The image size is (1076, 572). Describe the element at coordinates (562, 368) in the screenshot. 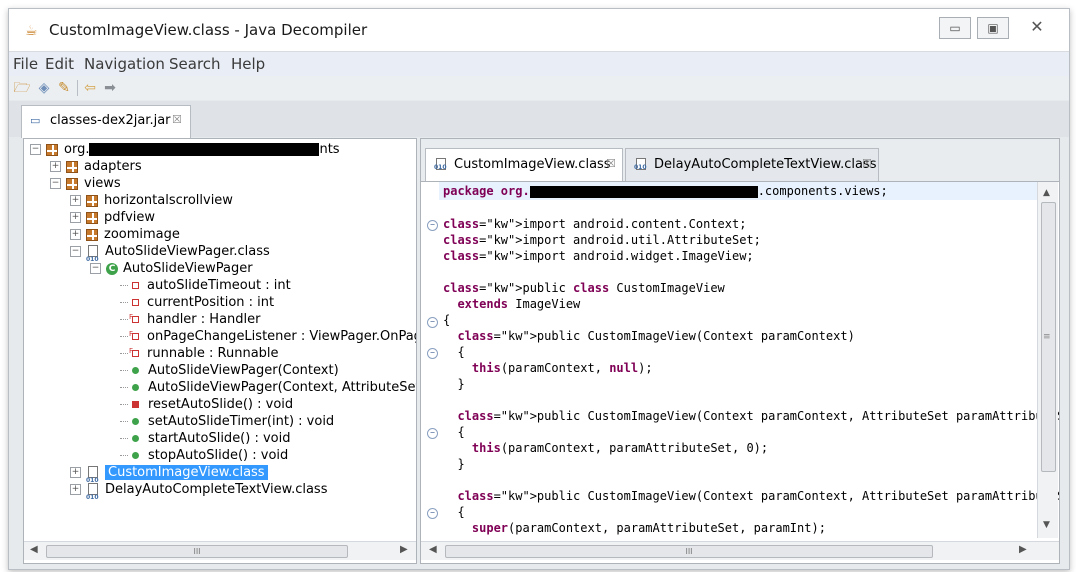

I see `code-line: this(paramContext, null);` at that location.